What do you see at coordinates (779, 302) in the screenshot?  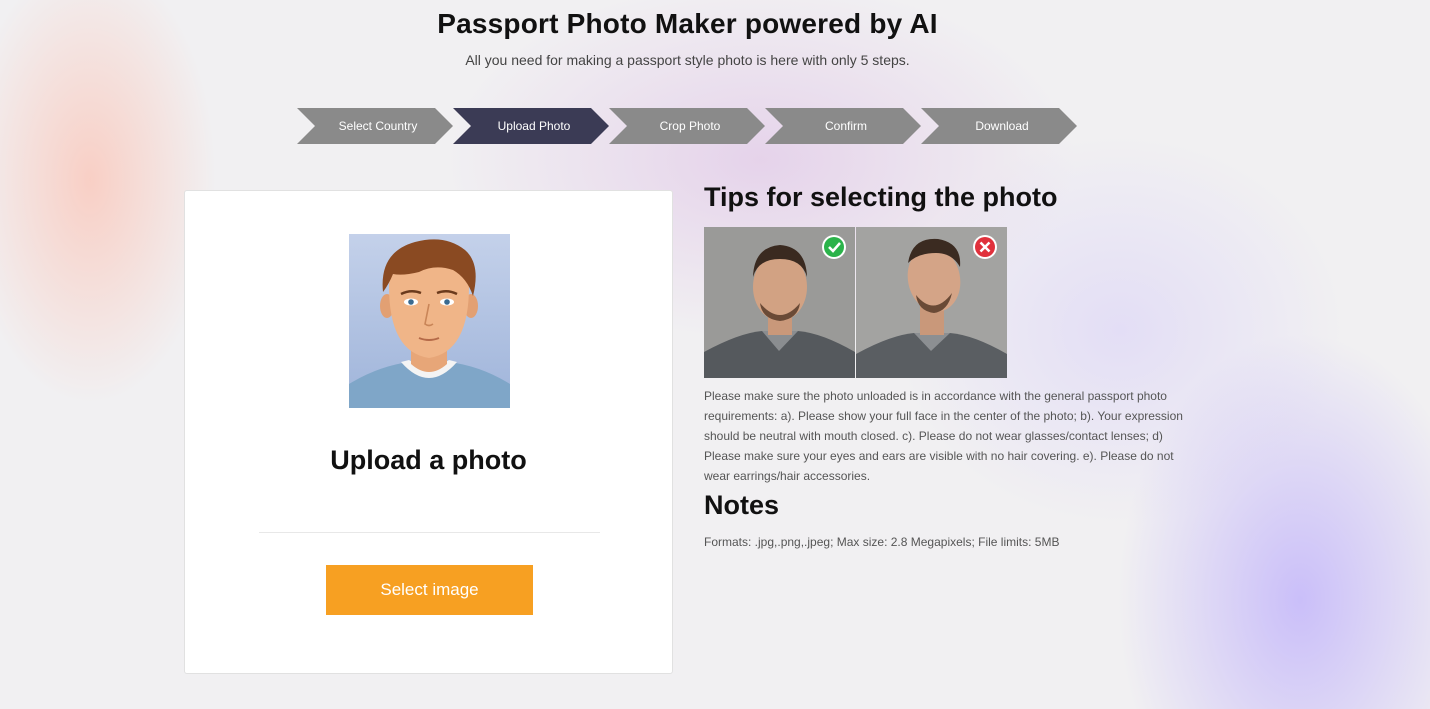 I see `good-example-photo` at bounding box center [779, 302].